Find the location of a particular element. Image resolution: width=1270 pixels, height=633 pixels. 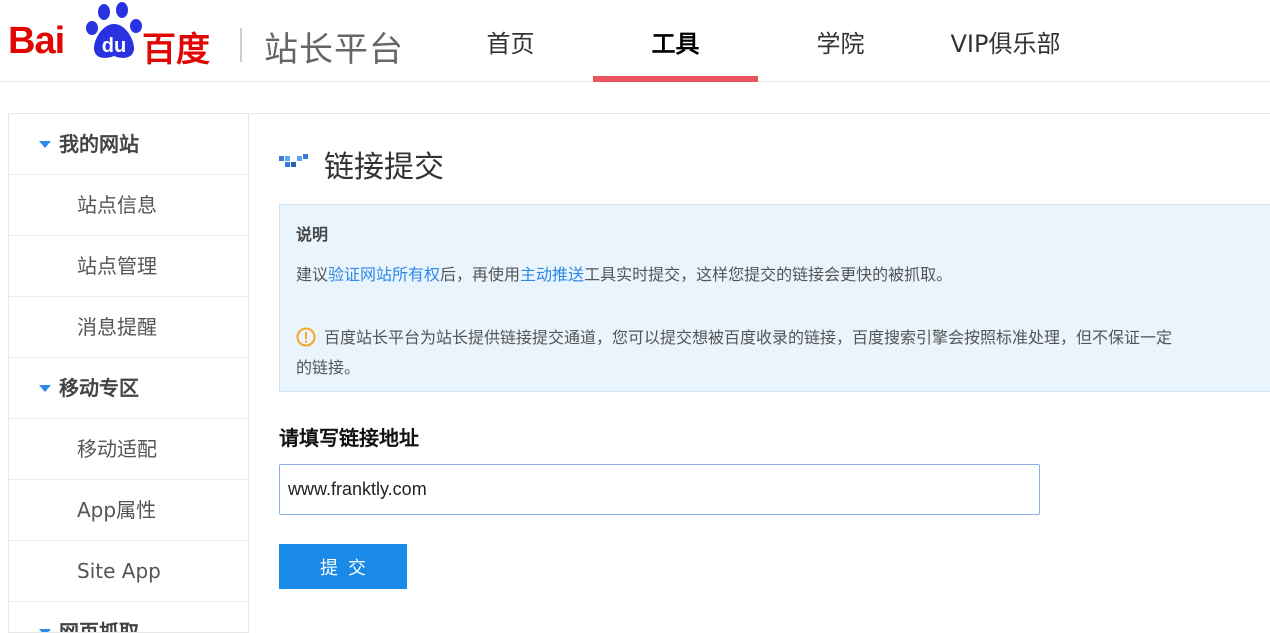

sidebar-item-message-alerts: 消息提醒 is located at coordinates (128, 327).